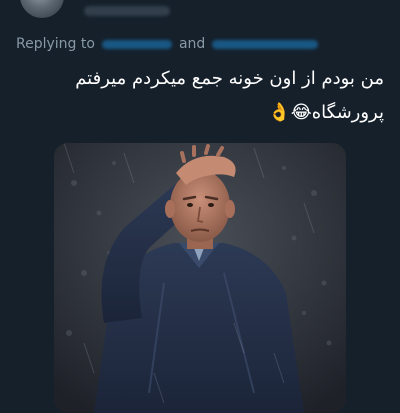 The height and width of the screenshot is (413, 400). I want to click on replying-to-line: Replying to and, so click(170, 44).